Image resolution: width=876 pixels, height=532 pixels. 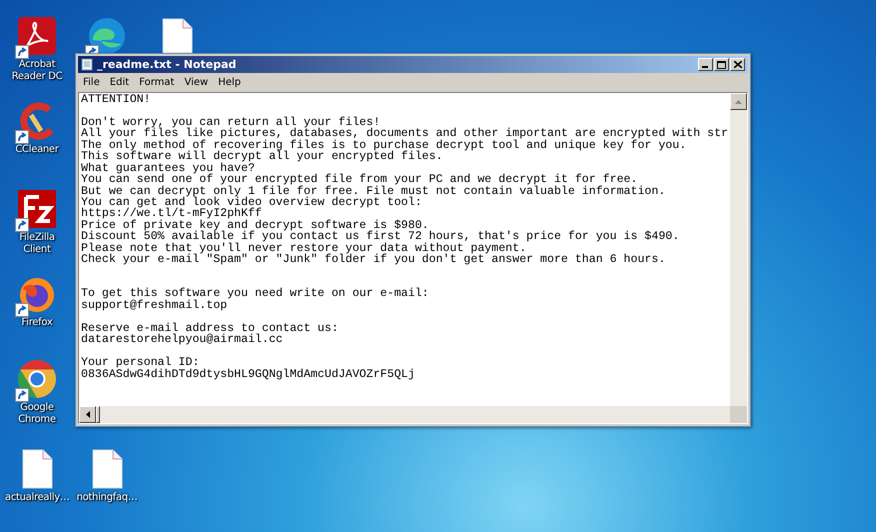 What do you see at coordinates (738, 249) in the screenshot?
I see `vertical-scrollbar` at bounding box center [738, 249].